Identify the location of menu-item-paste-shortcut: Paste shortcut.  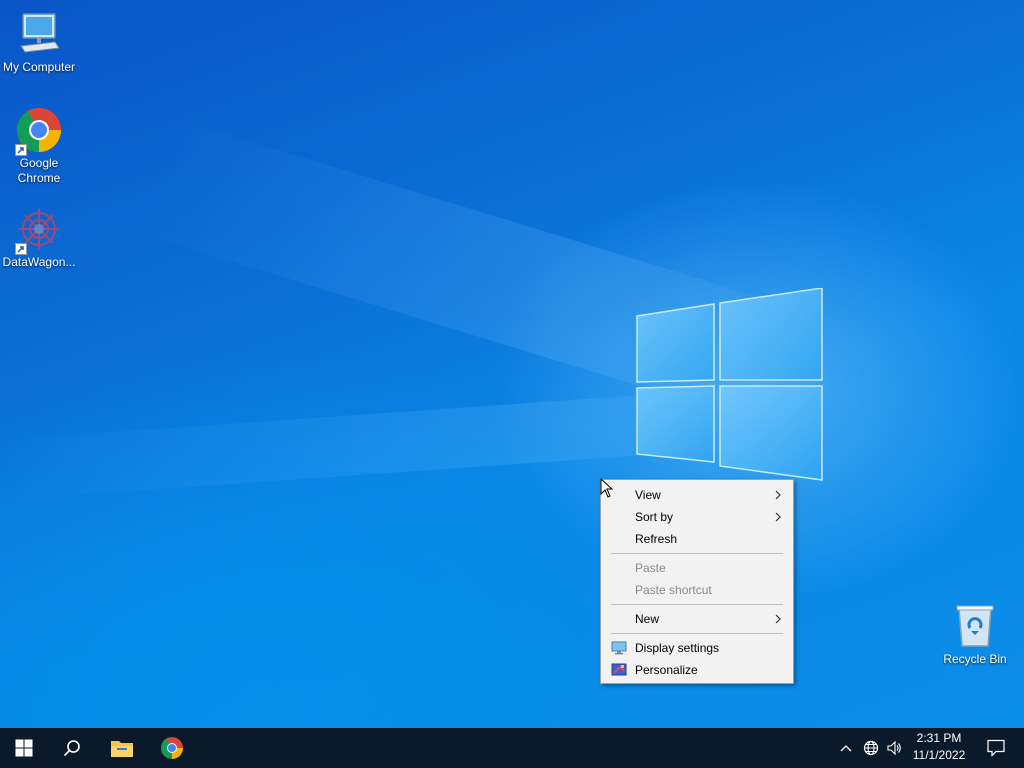
(697, 590).